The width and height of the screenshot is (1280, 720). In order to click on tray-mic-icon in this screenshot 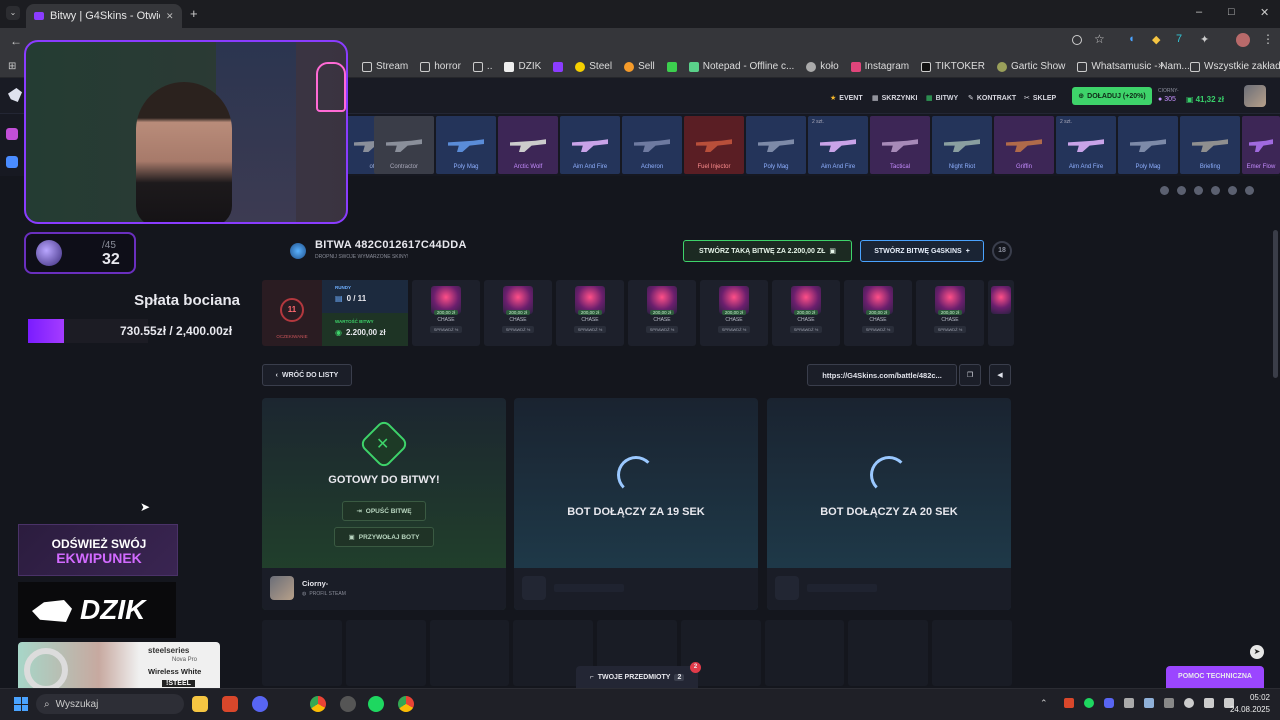, I will do `click(1189, 703)`.